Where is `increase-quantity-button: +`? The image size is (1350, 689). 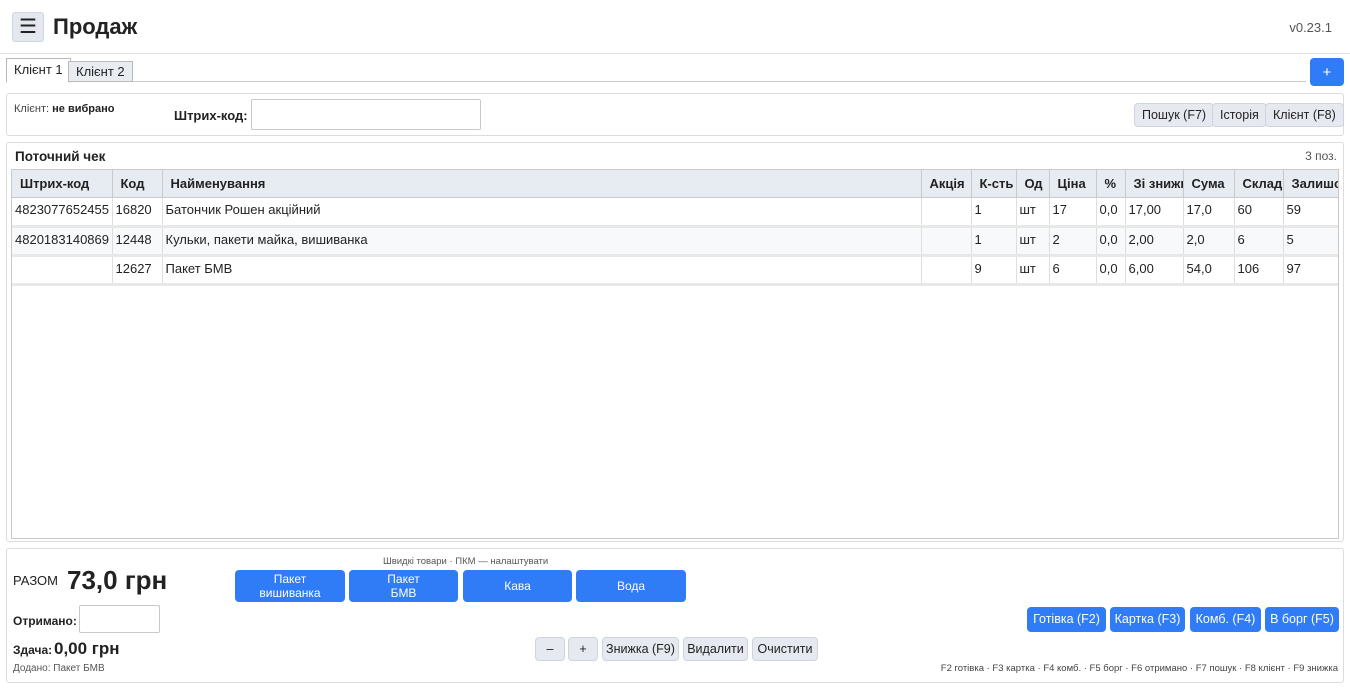
increase-quantity-button: + is located at coordinates (583, 649).